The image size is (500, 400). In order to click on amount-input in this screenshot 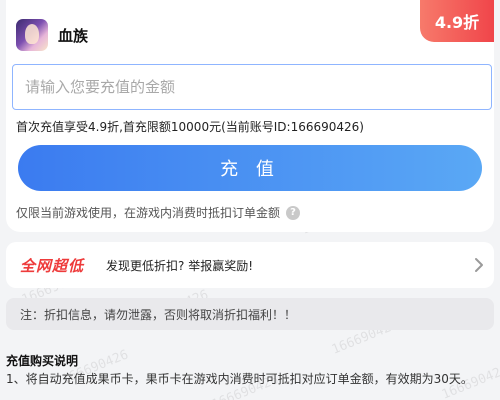, I will do `click(252, 87)`.